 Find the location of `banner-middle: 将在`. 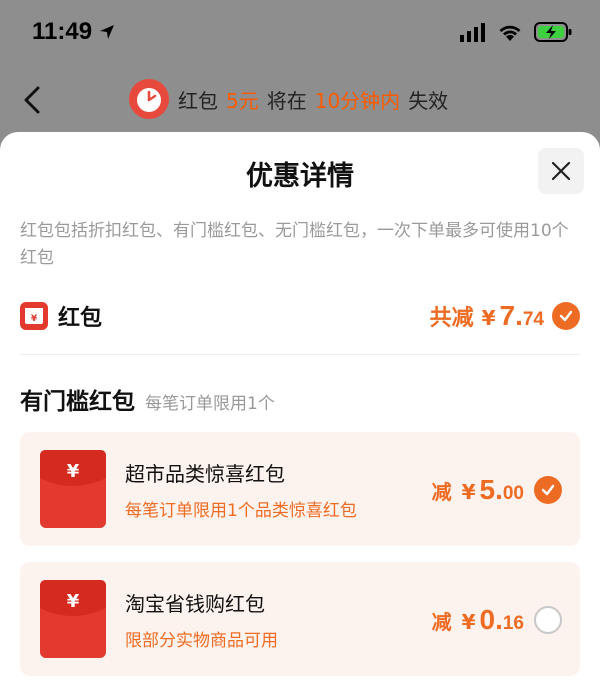

banner-middle: 将在 is located at coordinates (286, 100).